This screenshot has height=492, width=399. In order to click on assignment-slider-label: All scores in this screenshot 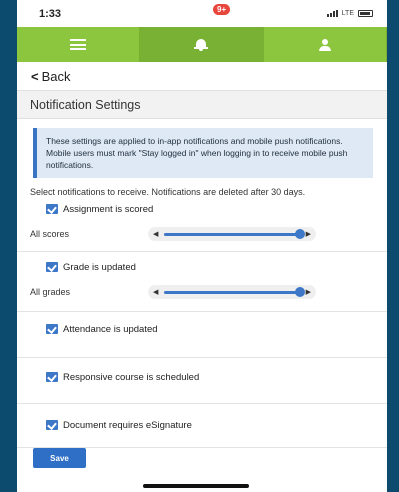, I will do `click(50, 234)`.